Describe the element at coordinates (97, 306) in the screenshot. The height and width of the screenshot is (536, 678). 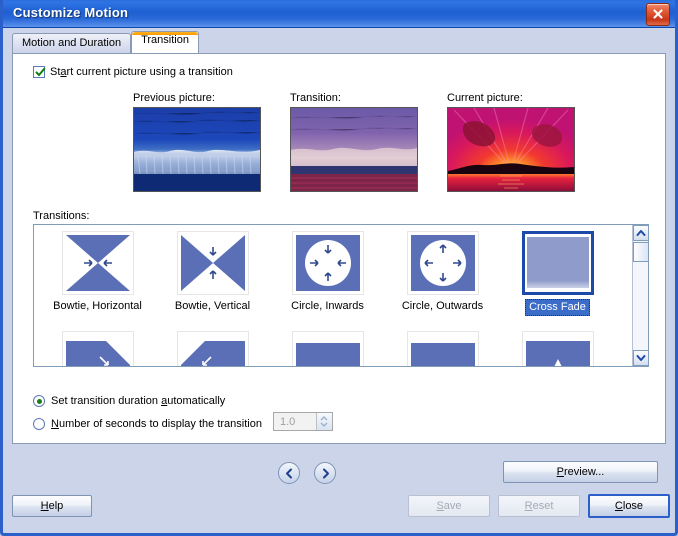
I see `transition-item-label: Bowtie, Horizontal` at that location.